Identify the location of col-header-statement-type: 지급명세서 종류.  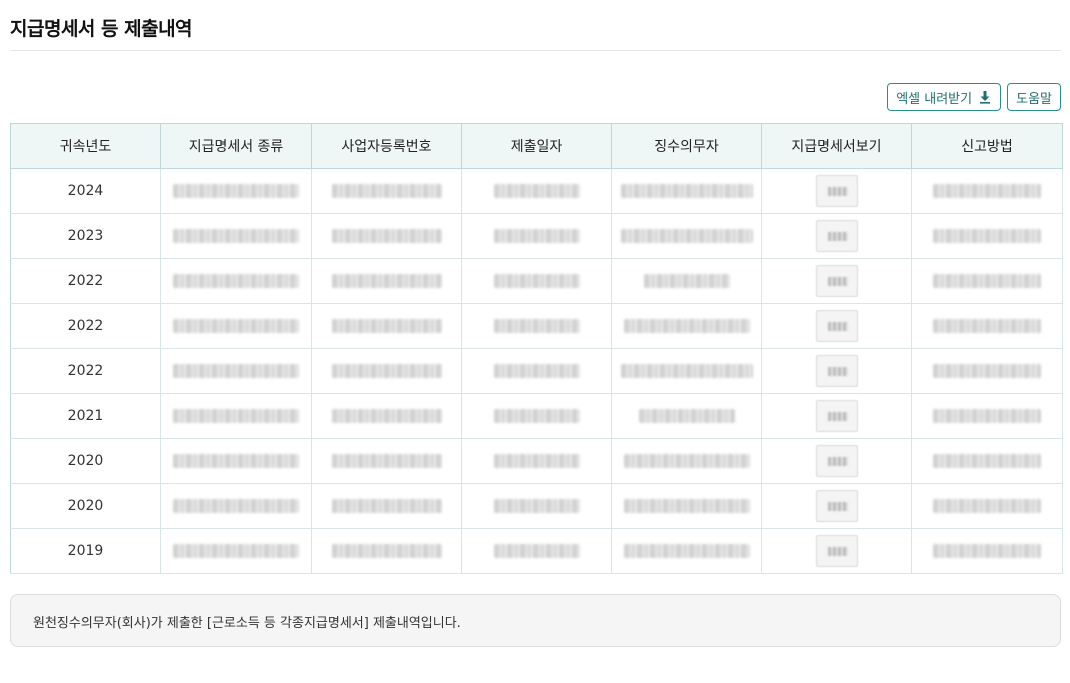
(236, 146).